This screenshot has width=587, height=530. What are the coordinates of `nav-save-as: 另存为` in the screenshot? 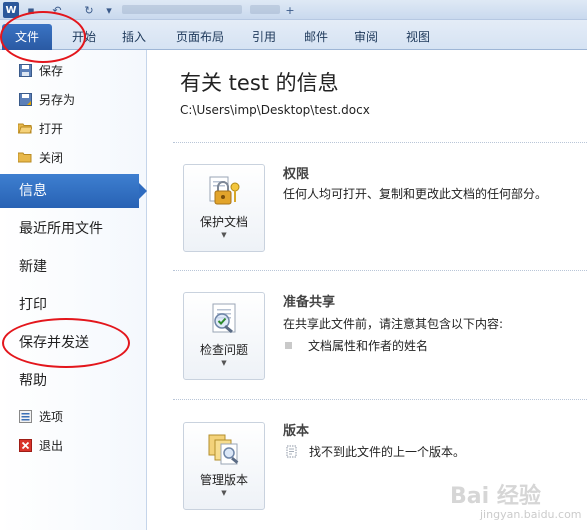 It's located at (46, 99).